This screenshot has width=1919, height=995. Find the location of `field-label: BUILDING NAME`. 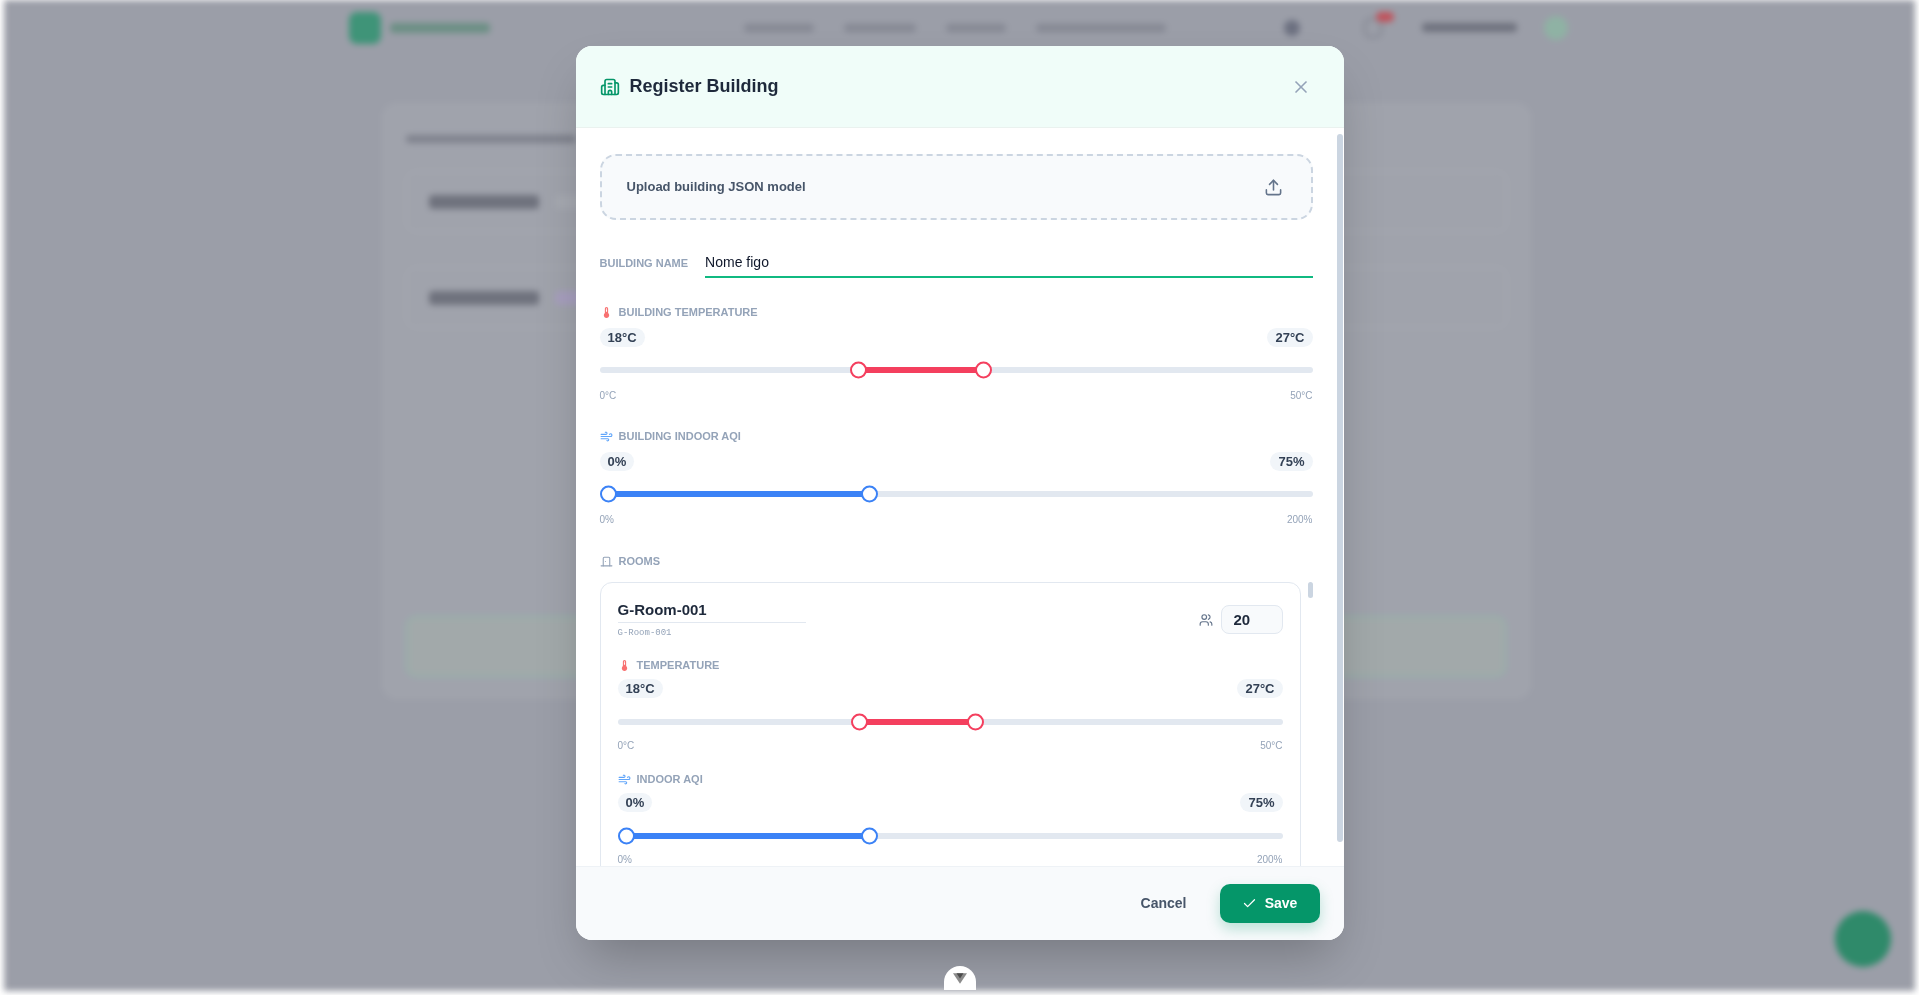

field-label: BUILDING NAME is located at coordinates (644, 263).